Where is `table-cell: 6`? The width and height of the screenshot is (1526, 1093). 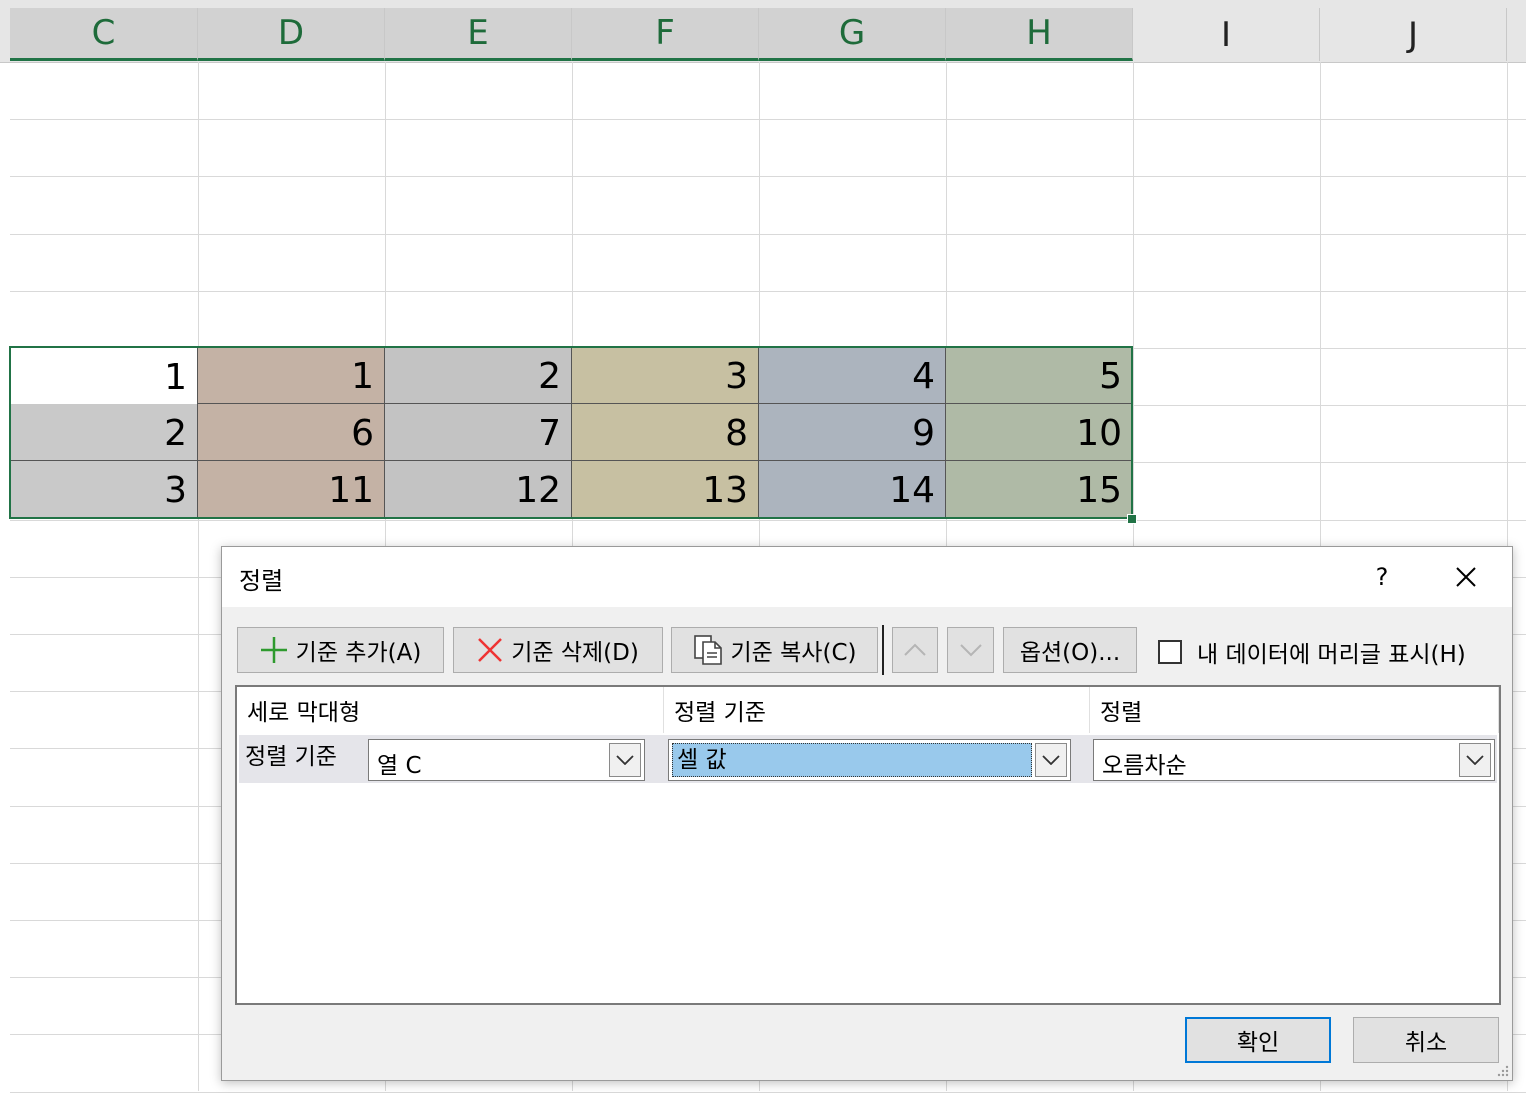
table-cell: 6 is located at coordinates (291, 432).